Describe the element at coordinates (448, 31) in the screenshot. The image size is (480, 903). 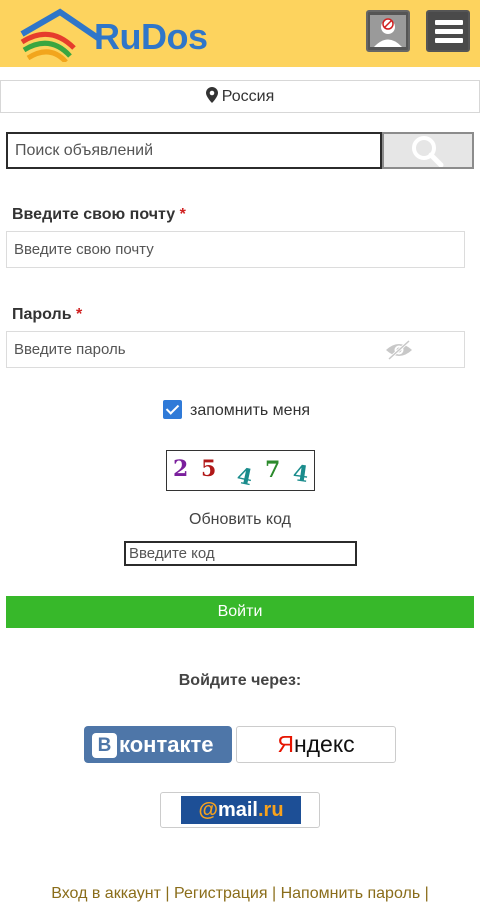
I see `menu-button` at that location.